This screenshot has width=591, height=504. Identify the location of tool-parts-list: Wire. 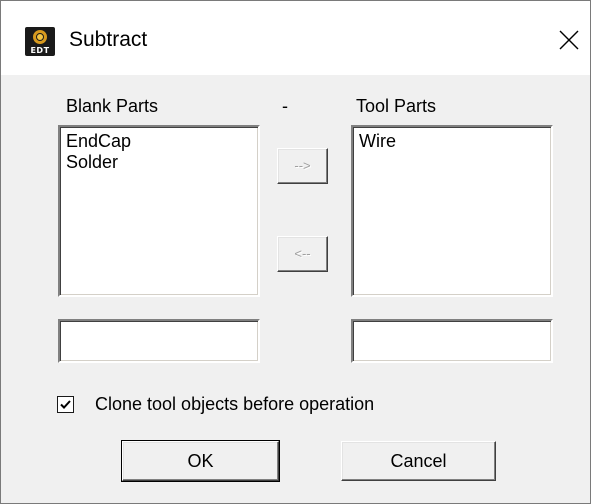
(452, 211).